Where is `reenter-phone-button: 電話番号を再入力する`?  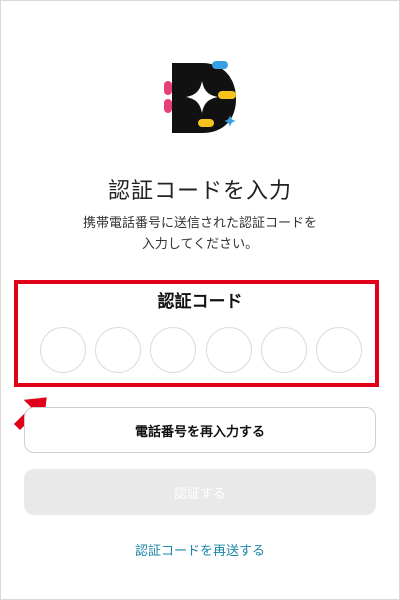 reenter-phone-button: 電話番号を再入力する is located at coordinates (200, 430).